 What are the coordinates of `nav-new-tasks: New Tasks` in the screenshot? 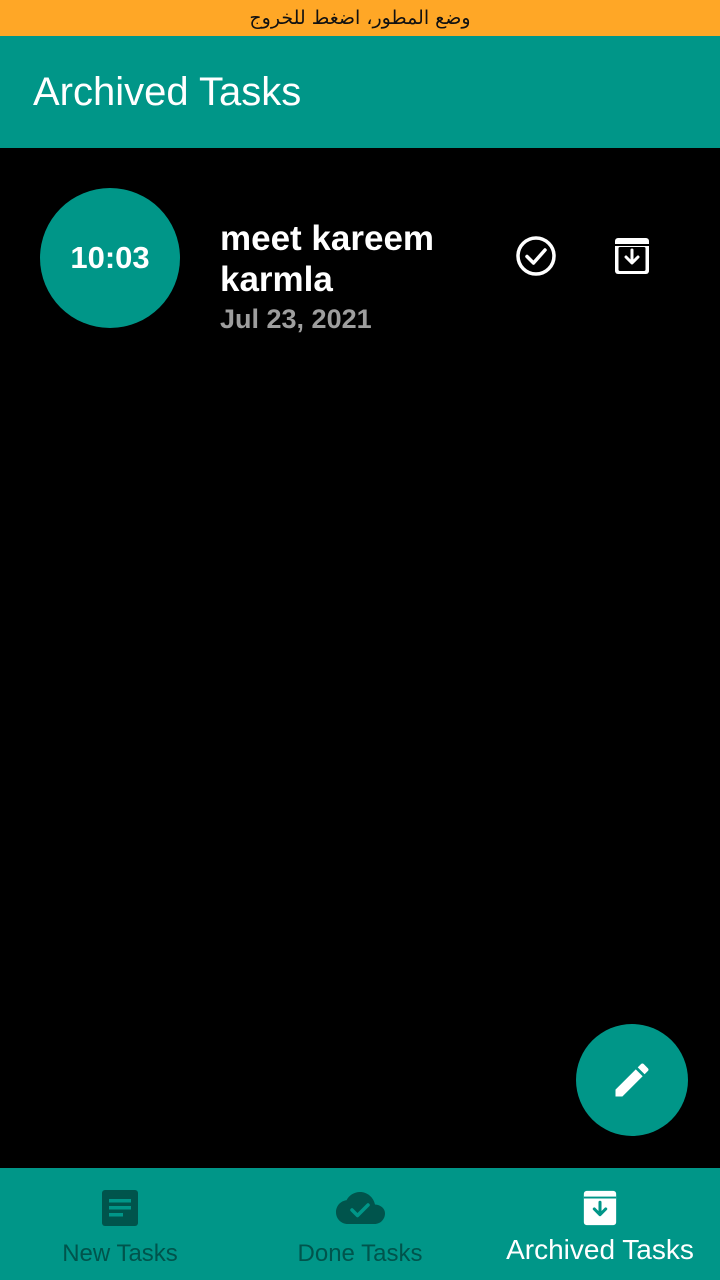 It's located at (120, 1224).